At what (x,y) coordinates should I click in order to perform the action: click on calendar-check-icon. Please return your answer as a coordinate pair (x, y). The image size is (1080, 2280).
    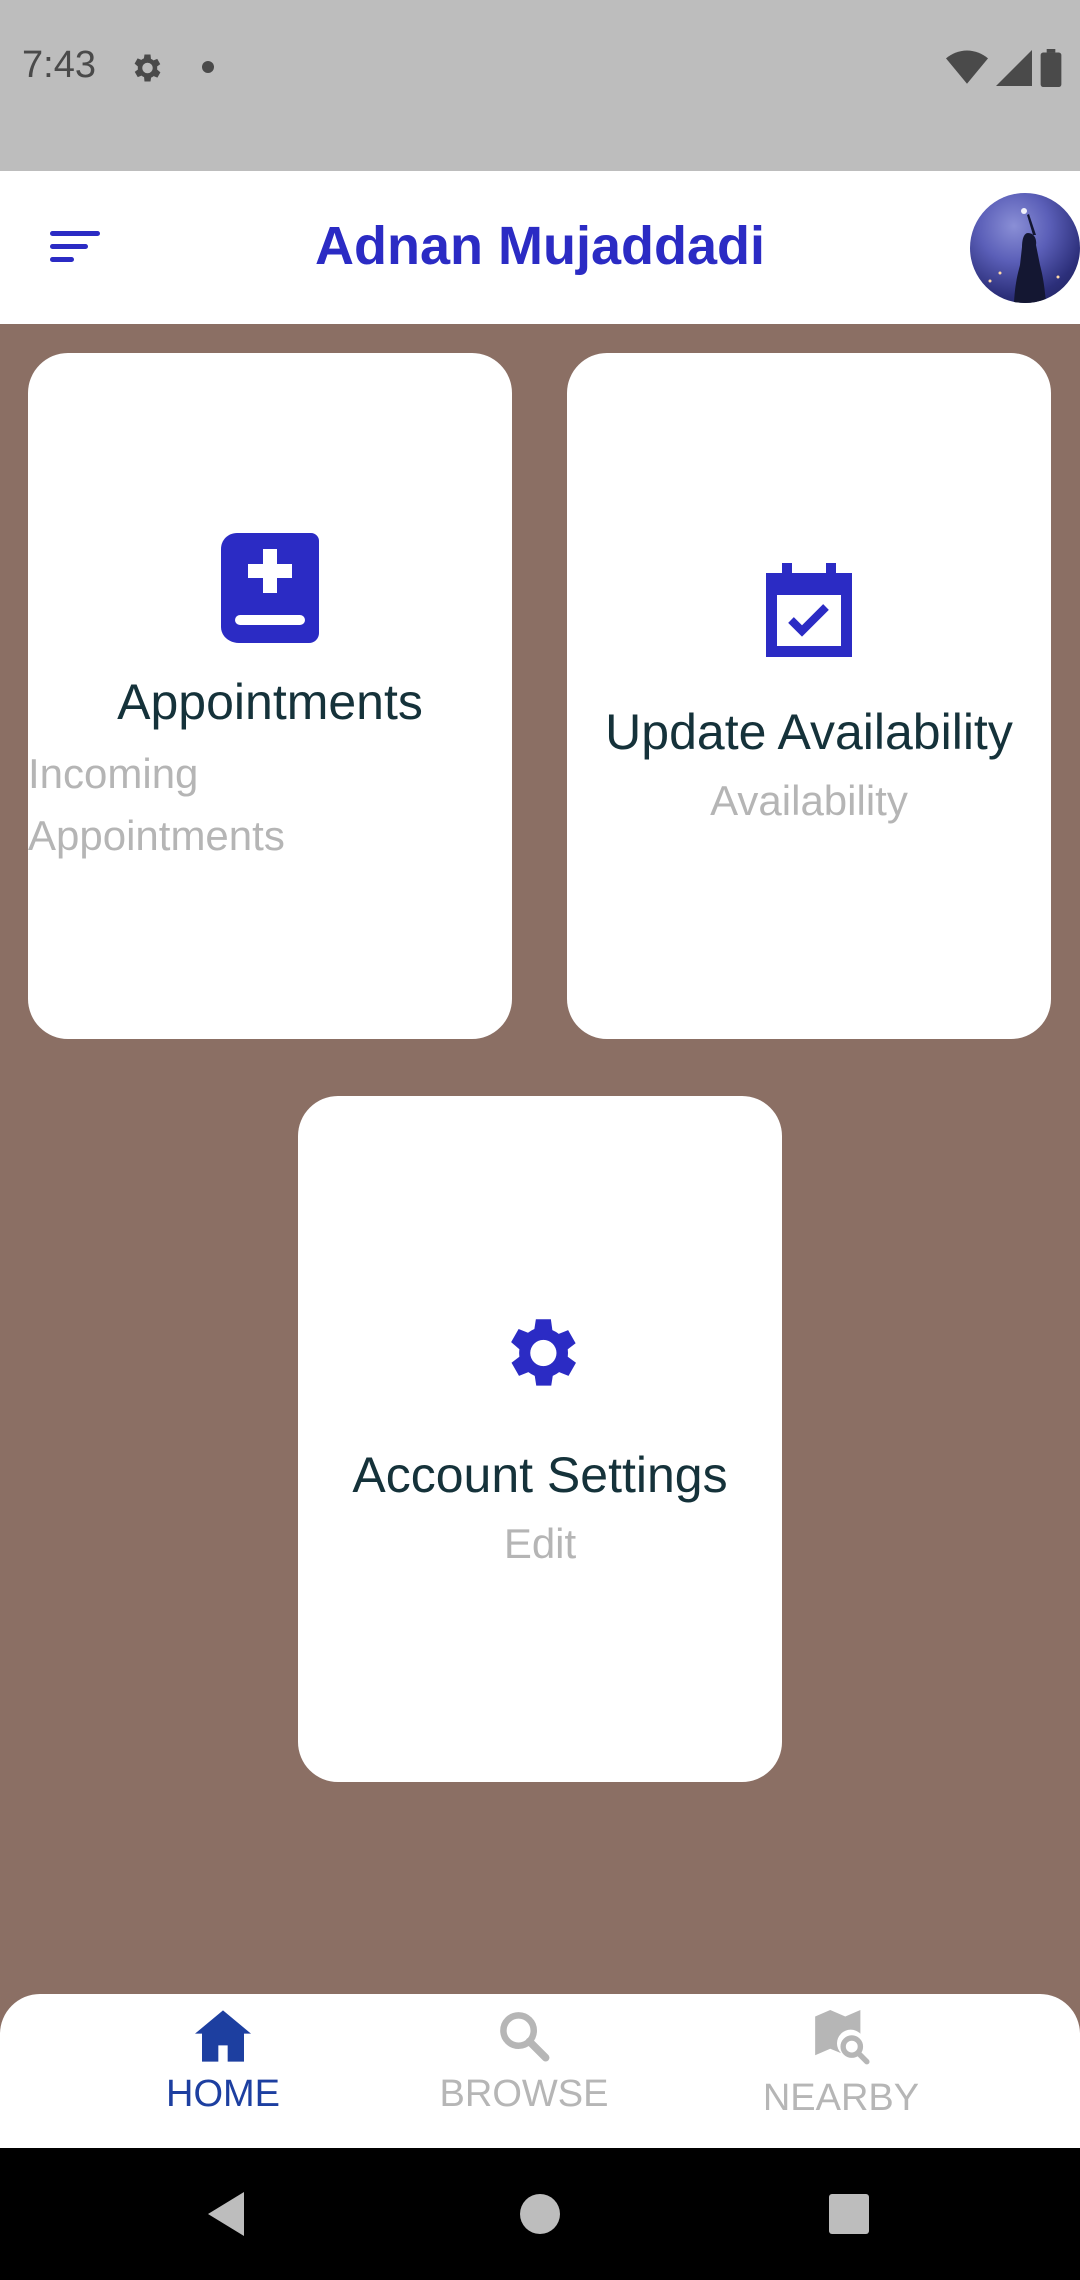
    Looking at the image, I should click on (809, 610).